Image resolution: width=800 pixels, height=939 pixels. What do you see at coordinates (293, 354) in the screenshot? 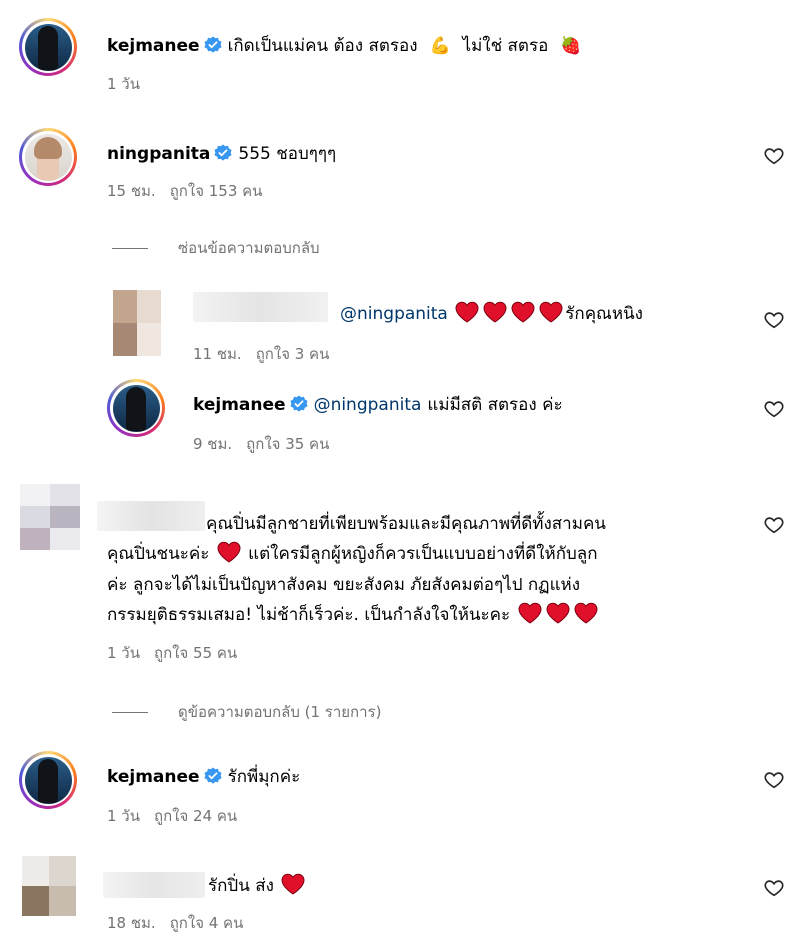
I see `like-count: ถูกใจ 3 คน` at bounding box center [293, 354].